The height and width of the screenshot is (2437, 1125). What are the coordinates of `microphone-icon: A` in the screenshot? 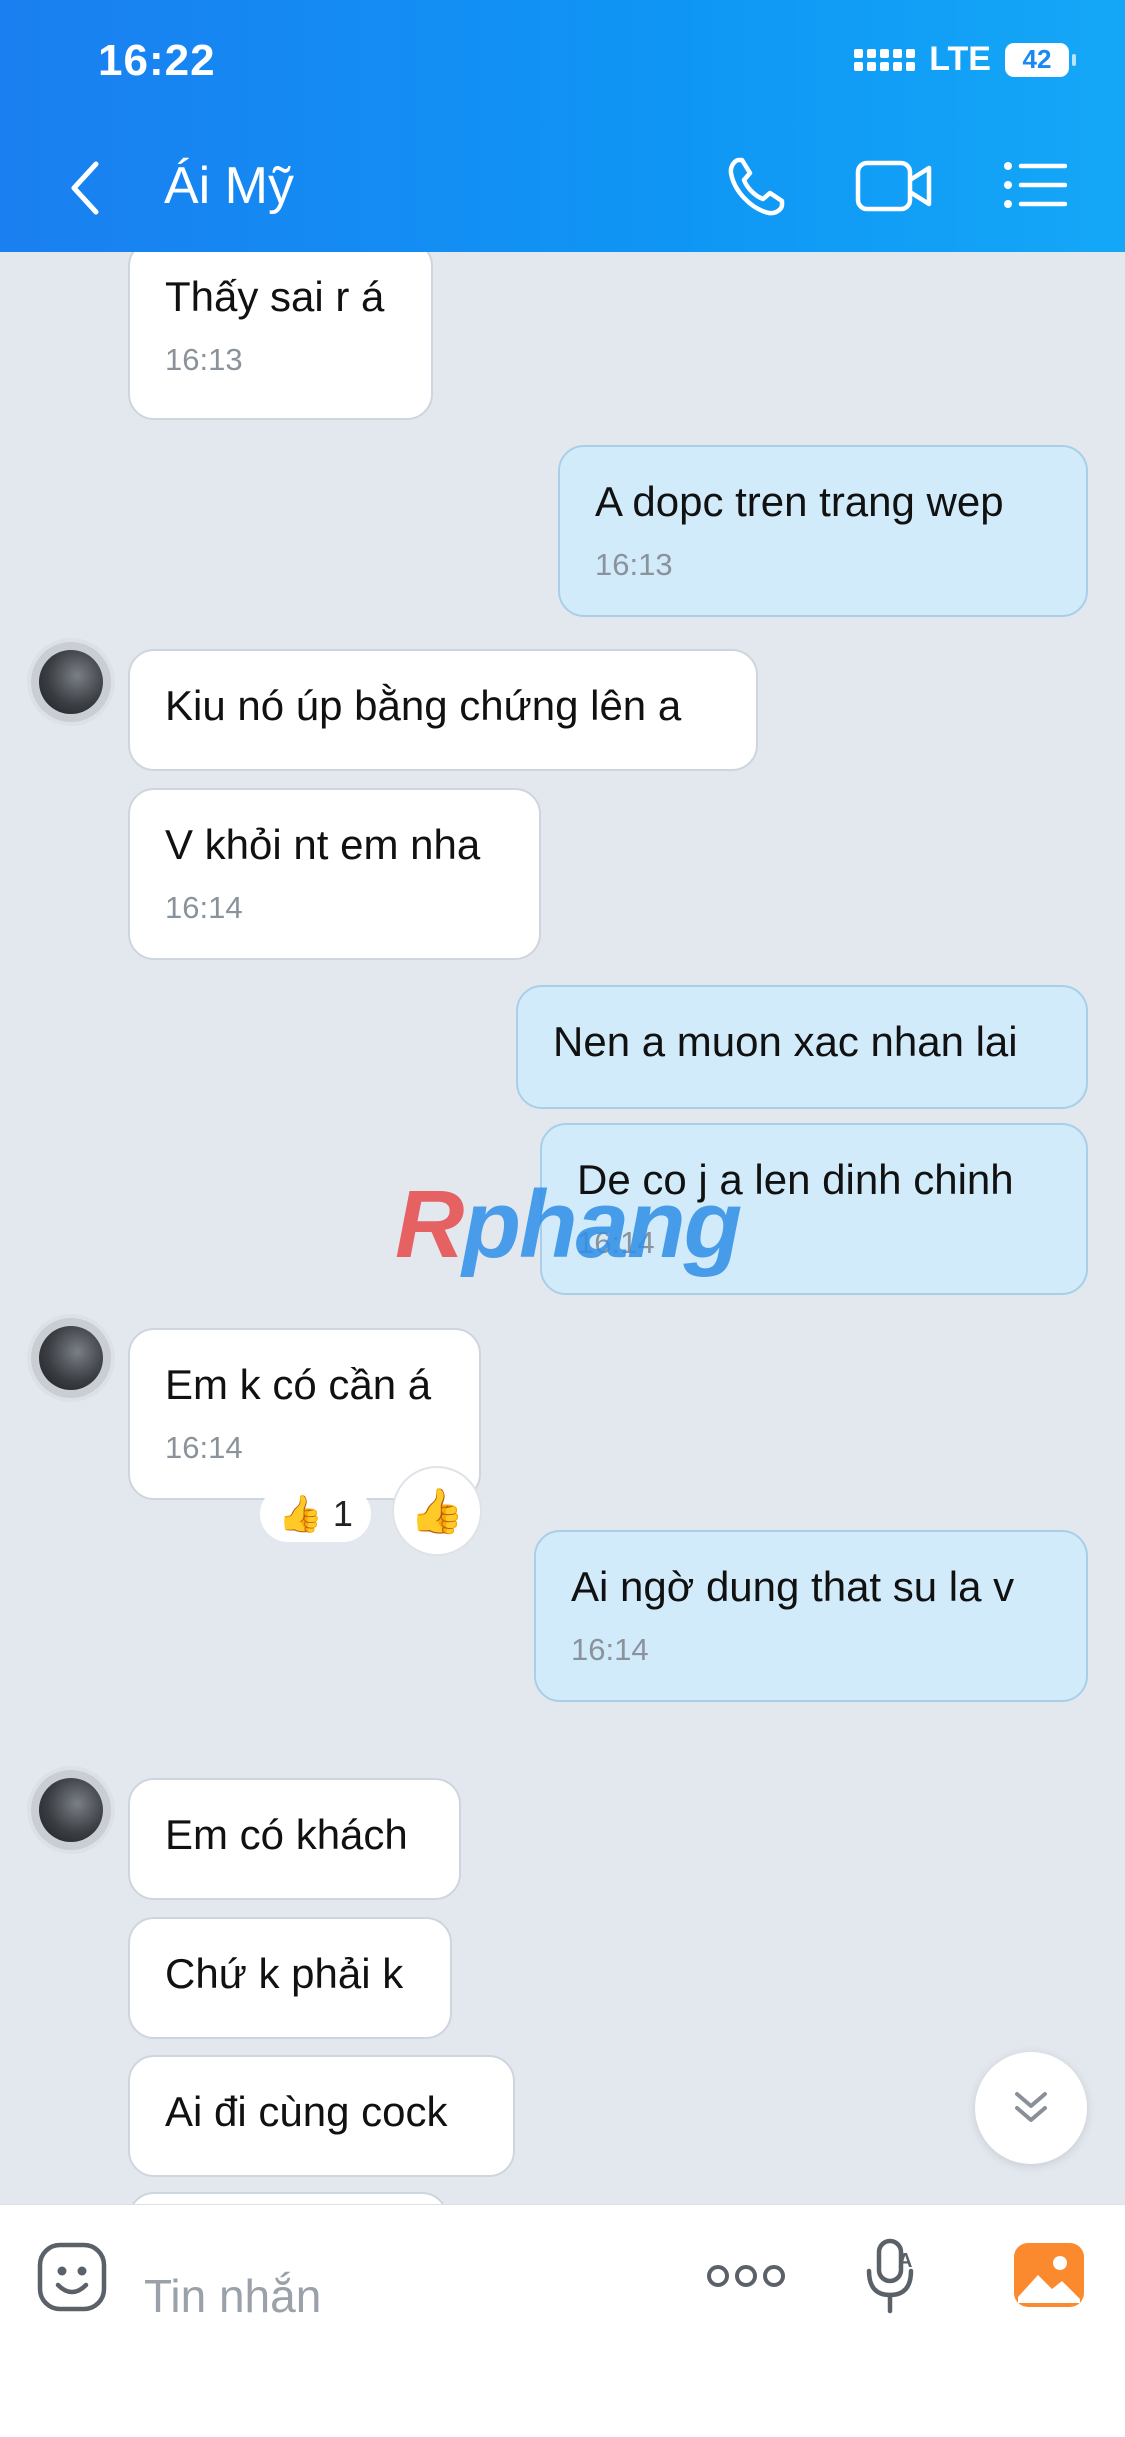 It's located at (890, 2278).